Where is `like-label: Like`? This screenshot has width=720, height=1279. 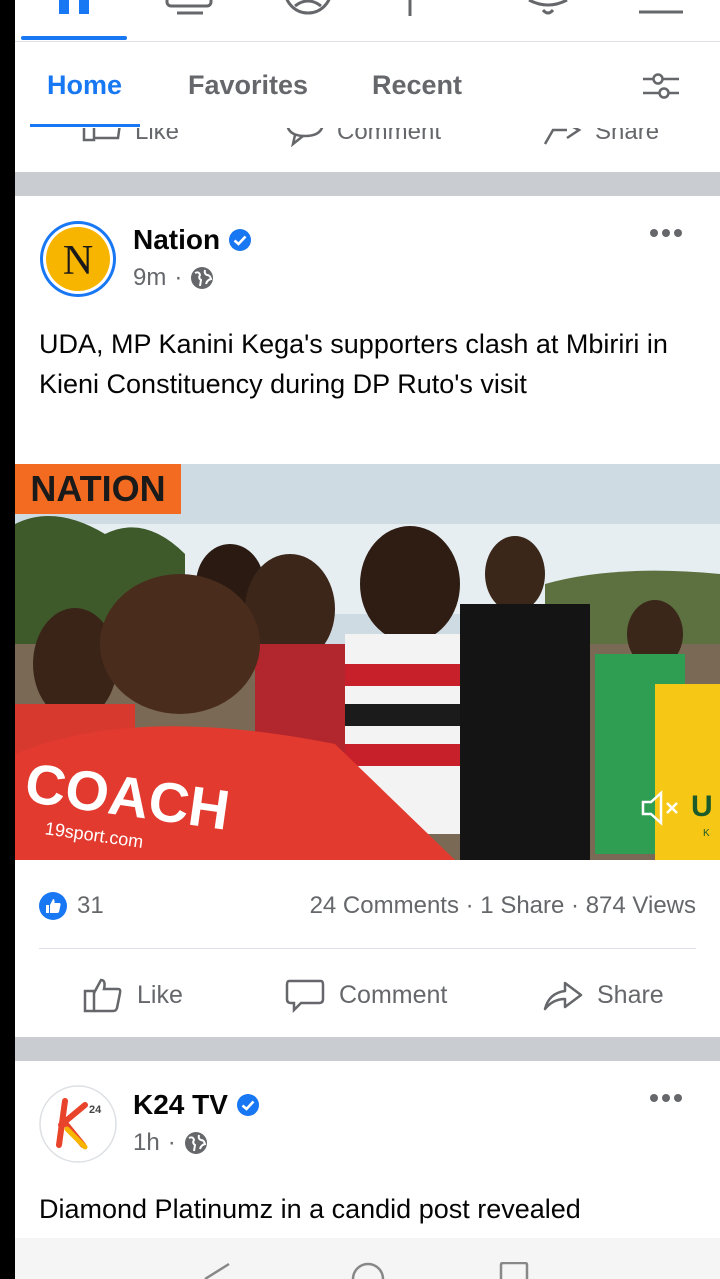 like-label: Like is located at coordinates (160, 994).